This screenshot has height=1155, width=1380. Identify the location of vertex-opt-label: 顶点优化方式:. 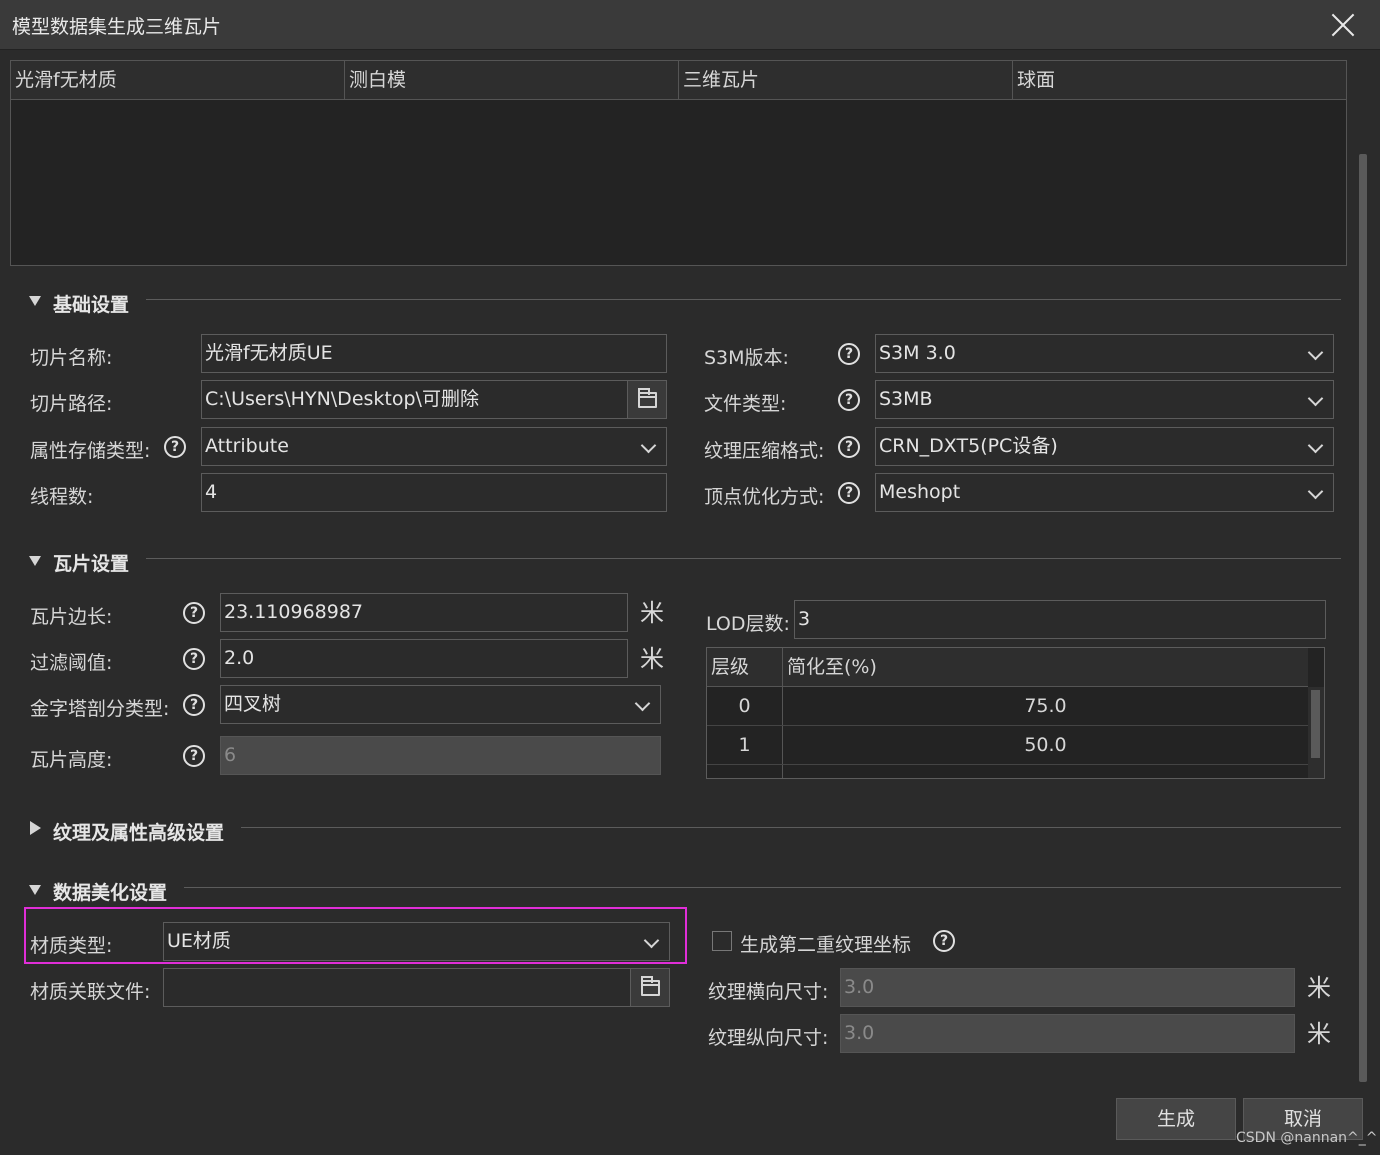
(764, 497).